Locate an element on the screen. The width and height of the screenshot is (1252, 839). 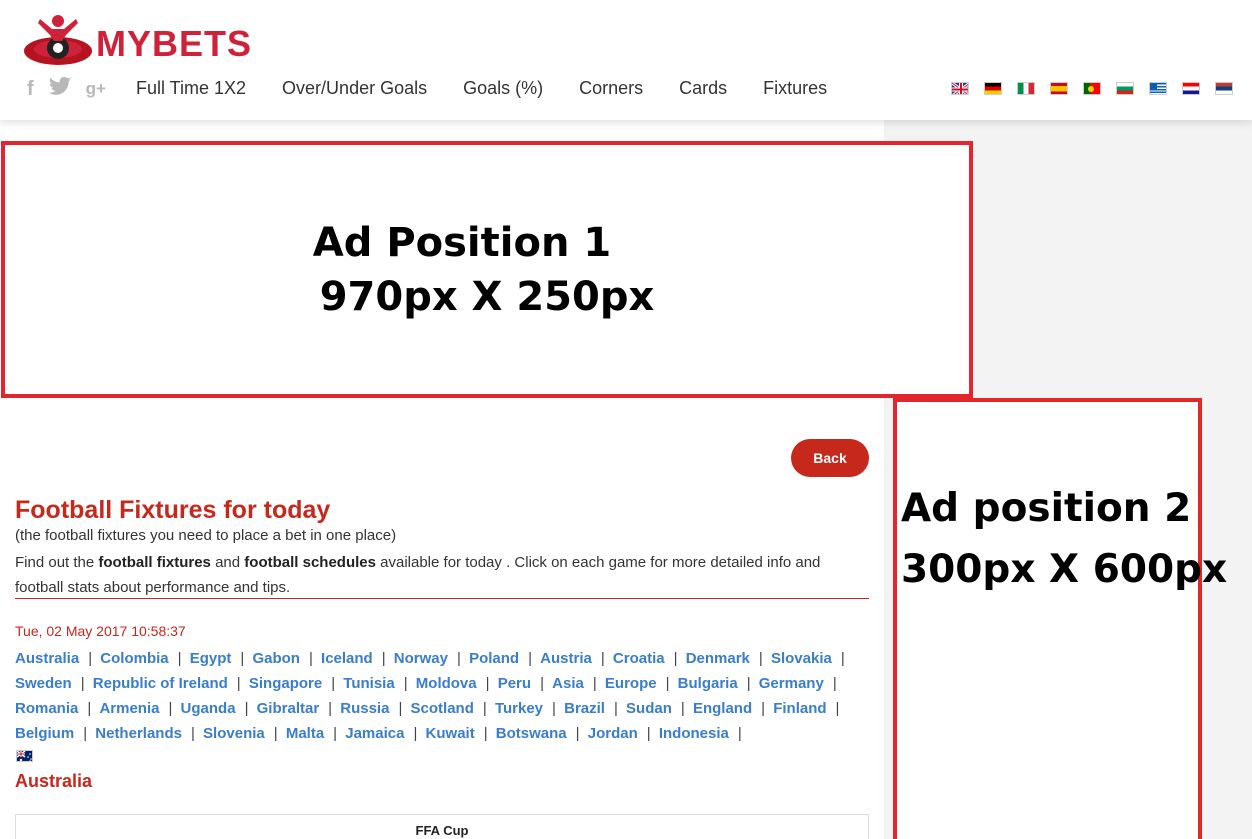
competition-name: FFA Cup is located at coordinates (442, 830).